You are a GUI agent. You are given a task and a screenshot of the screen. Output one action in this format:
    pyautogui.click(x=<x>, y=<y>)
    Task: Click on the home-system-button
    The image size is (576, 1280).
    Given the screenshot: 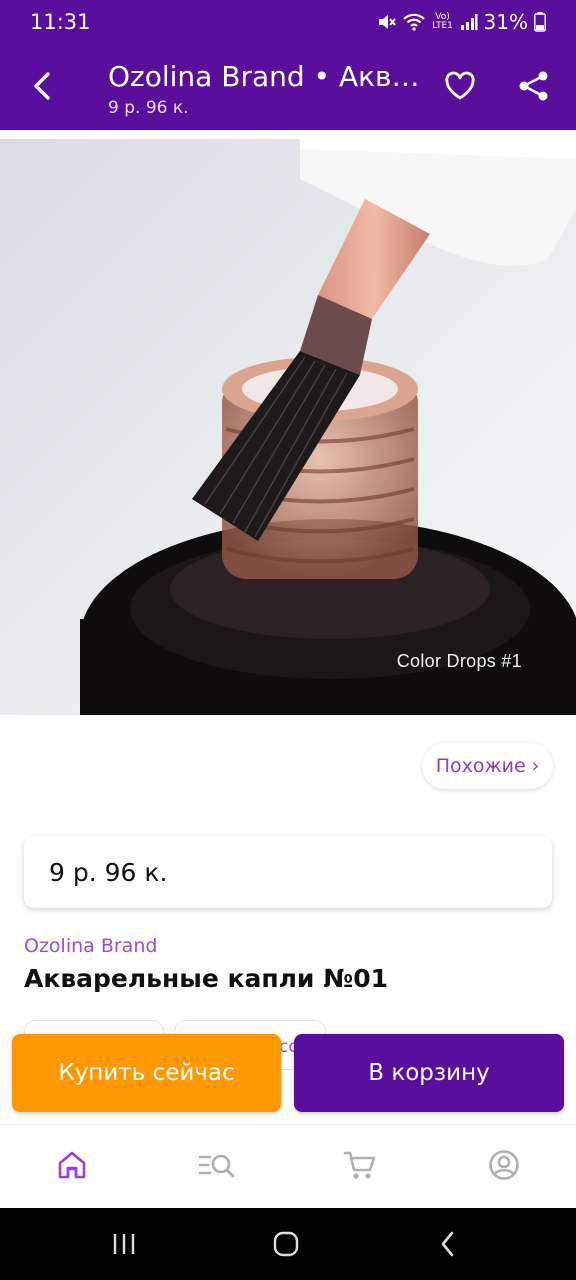 What is the action you would take?
    pyautogui.click(x=286, y=1246)
    